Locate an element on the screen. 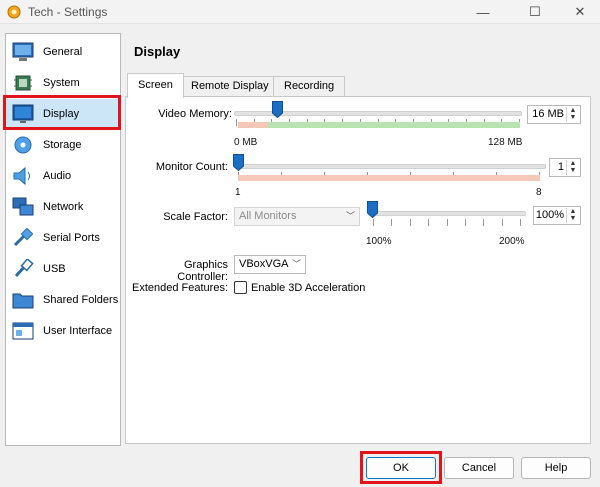 The image size is (600, 487). sidebar-item-label: User Interface is located at coordinates (78, 331).